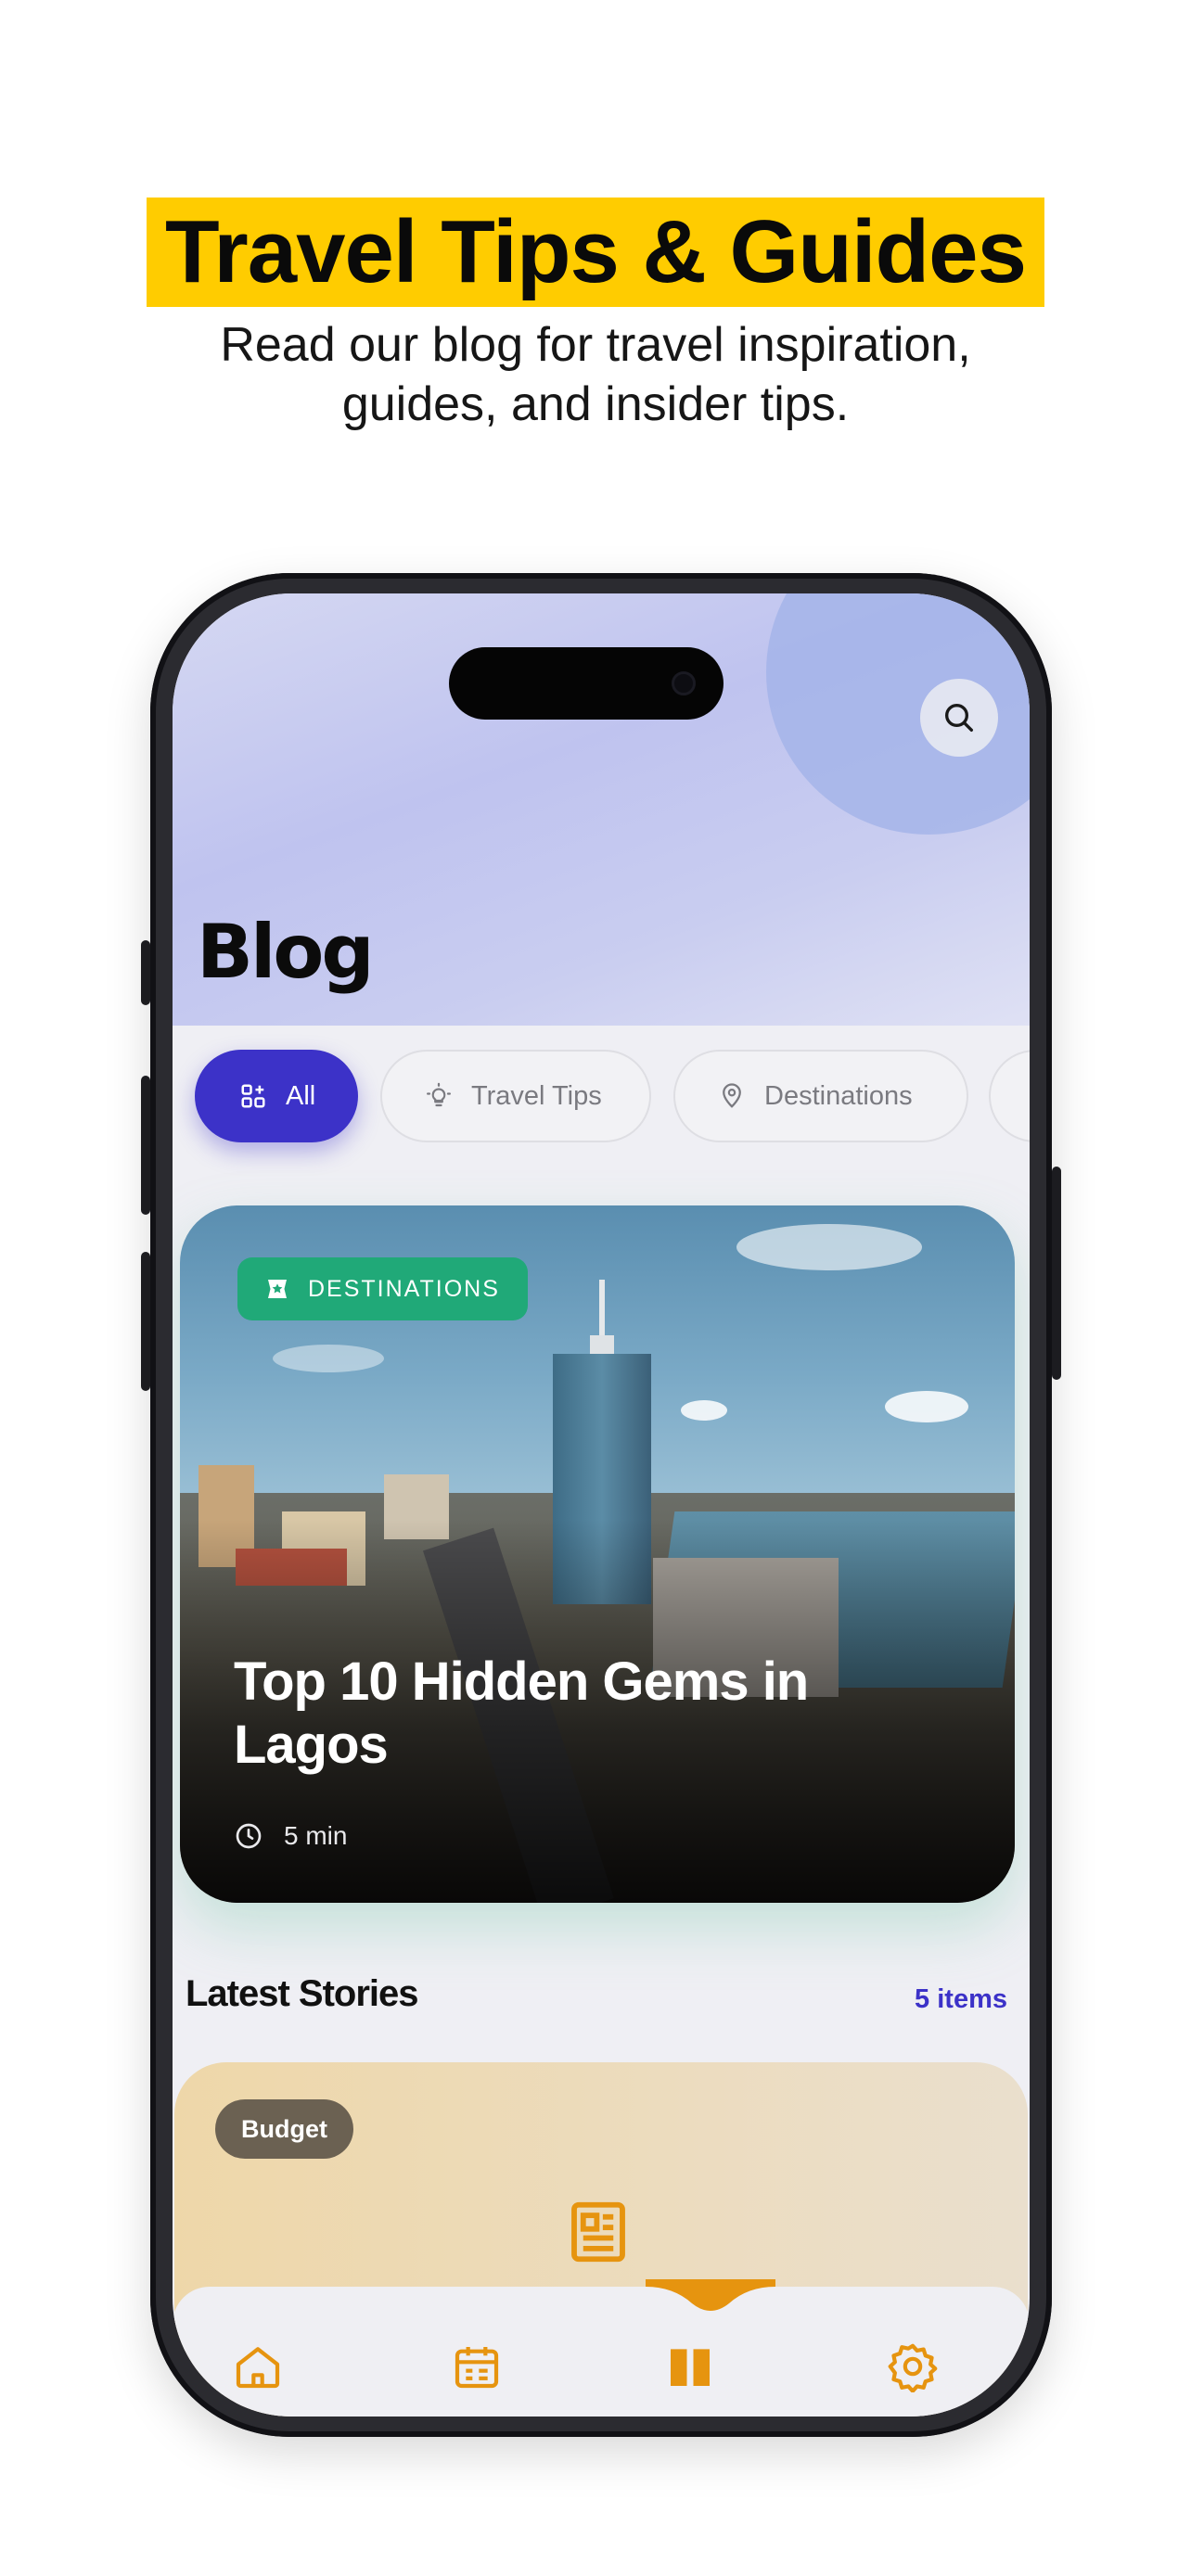  What do you see at coordinates (145, 1145) in the screenshot?
I see `volume-up-button` at bounding box center [145, 1145].